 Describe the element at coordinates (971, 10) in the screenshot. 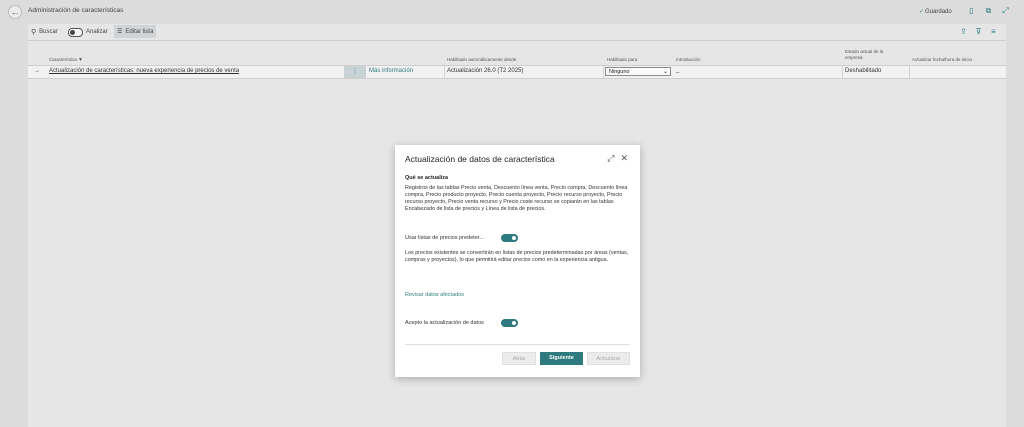

I see `bookmark-icon: ▯` at that location.